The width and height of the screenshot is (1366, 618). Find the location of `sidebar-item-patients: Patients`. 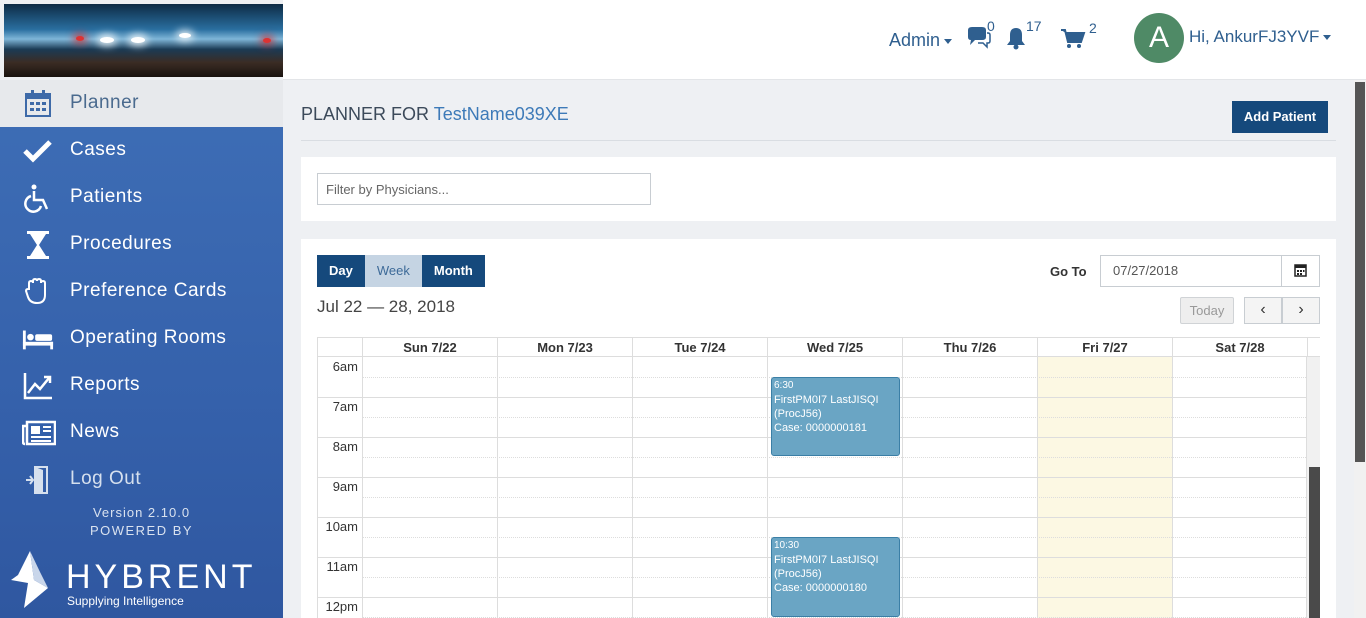

sidebar-item-patients: Patients is located at coordinates (141, 197).